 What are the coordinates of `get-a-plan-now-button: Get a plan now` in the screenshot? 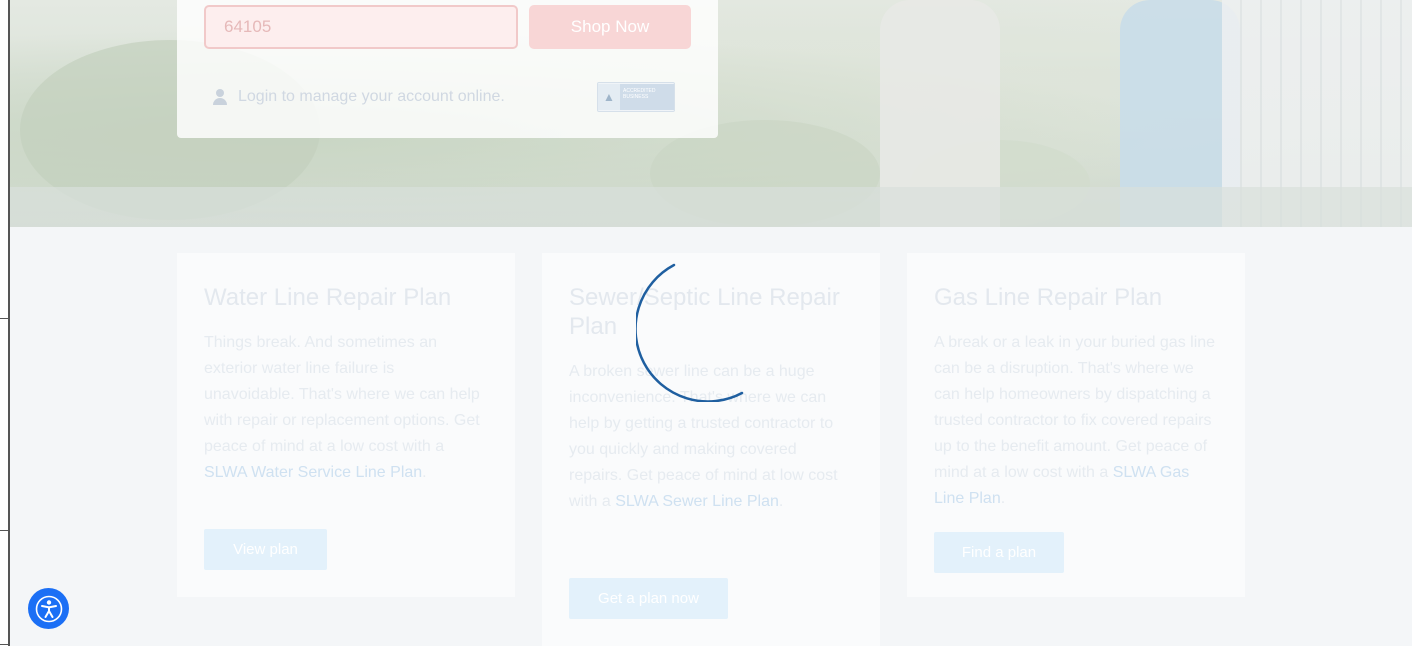 It's located at (648, 598).